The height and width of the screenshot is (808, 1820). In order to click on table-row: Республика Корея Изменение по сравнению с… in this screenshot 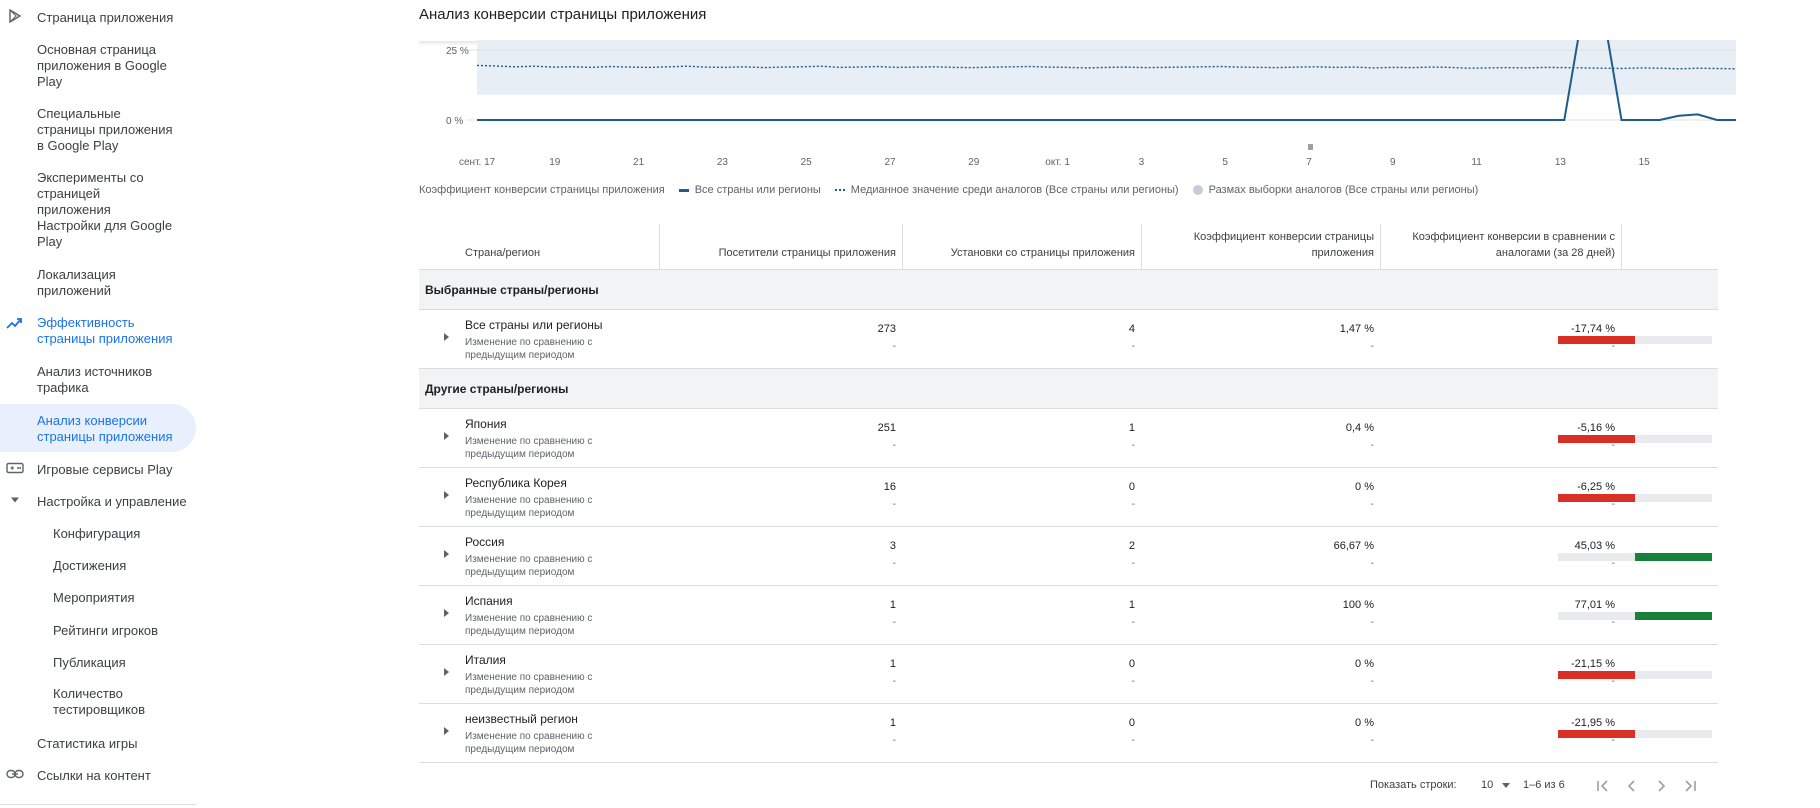, I will do `click(1068, 497)`.